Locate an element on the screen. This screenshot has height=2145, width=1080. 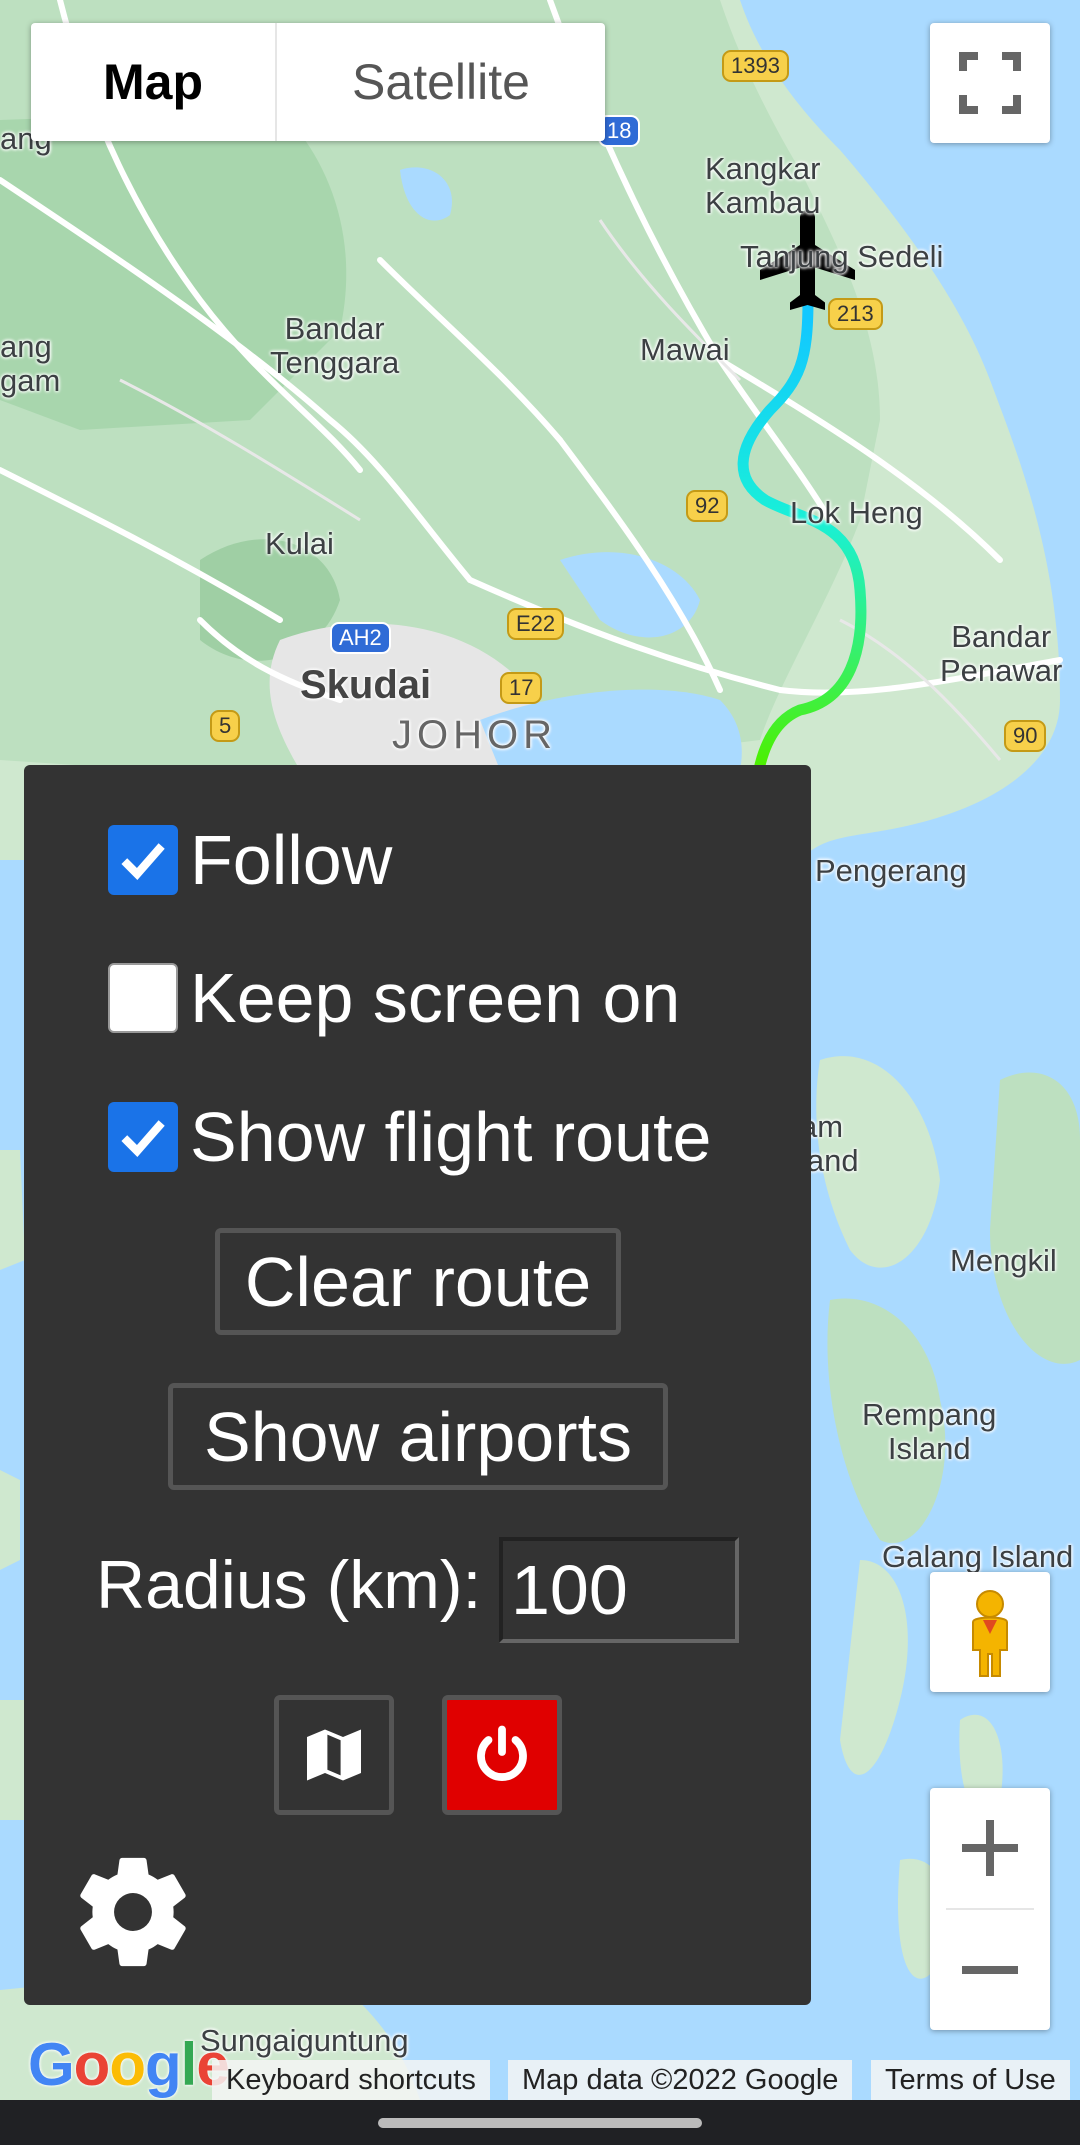
zoom-control is located at coordinates (990, 1909).